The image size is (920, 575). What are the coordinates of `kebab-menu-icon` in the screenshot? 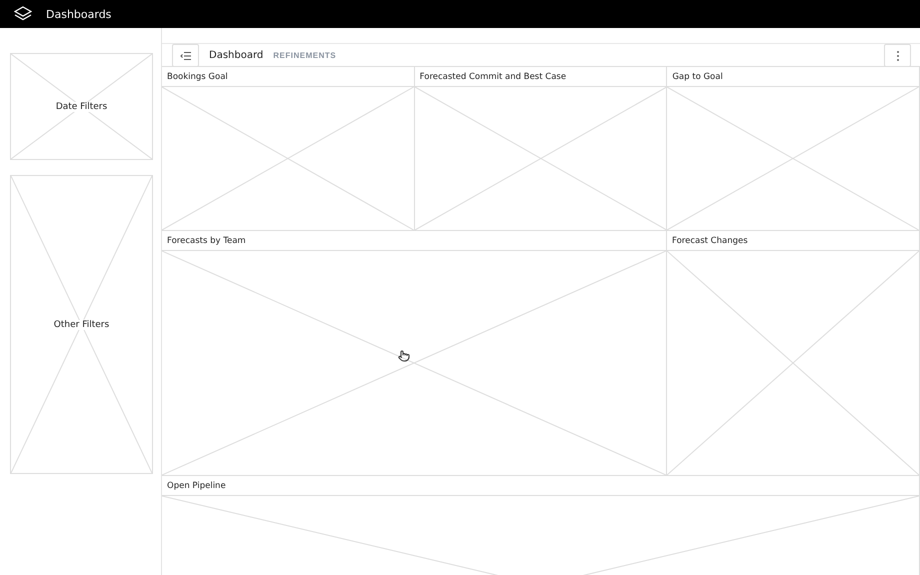 It's located at (898, 56).